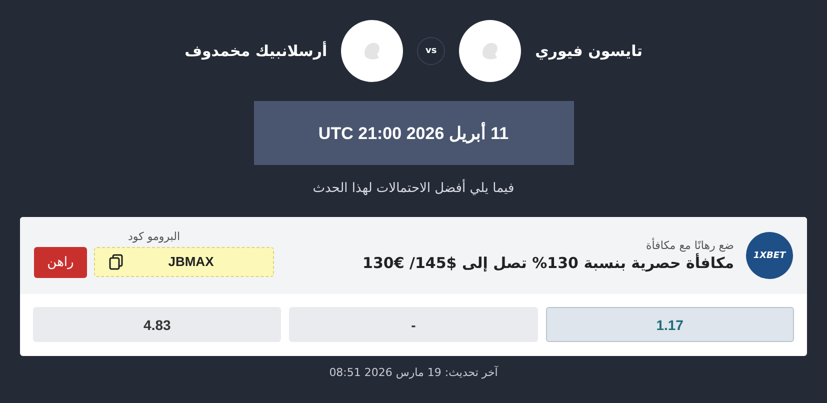  I want to click on bookmaker-logo: 1XBET, so click(769, 255).